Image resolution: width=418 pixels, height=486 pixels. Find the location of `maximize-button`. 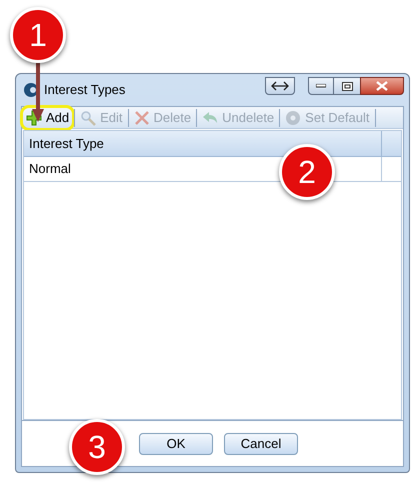

maximize-button is located at coordinates (347, 86).